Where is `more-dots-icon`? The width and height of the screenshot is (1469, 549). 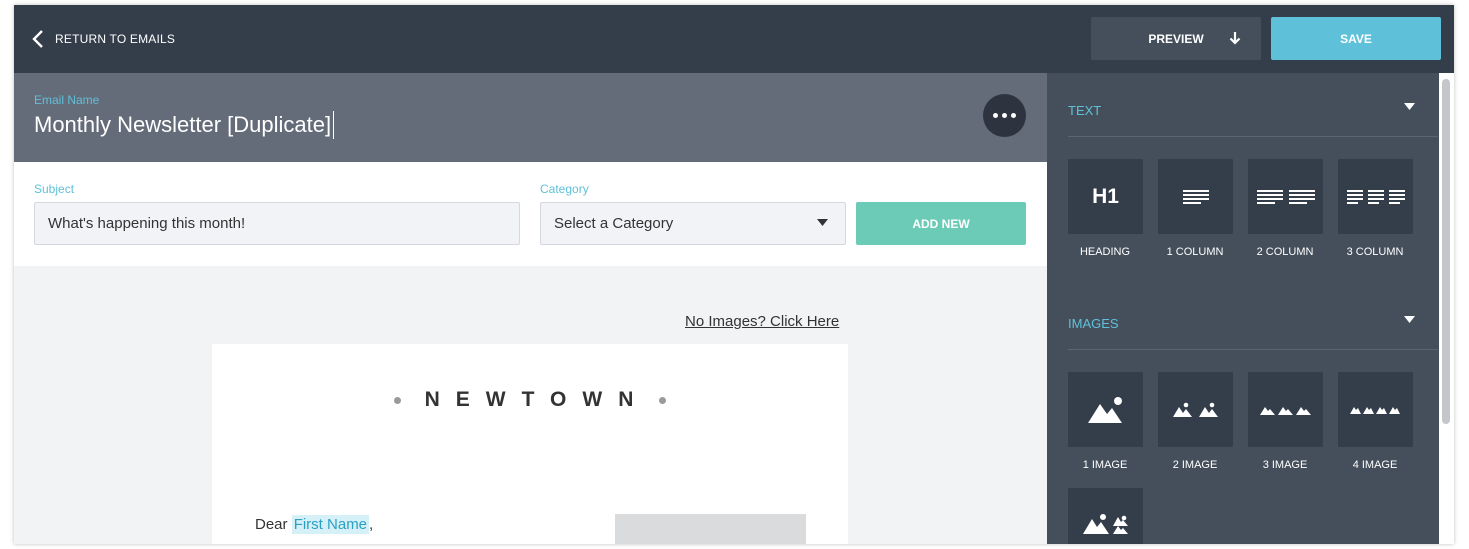
more-dots-icon is located at coordinates (995, 115).